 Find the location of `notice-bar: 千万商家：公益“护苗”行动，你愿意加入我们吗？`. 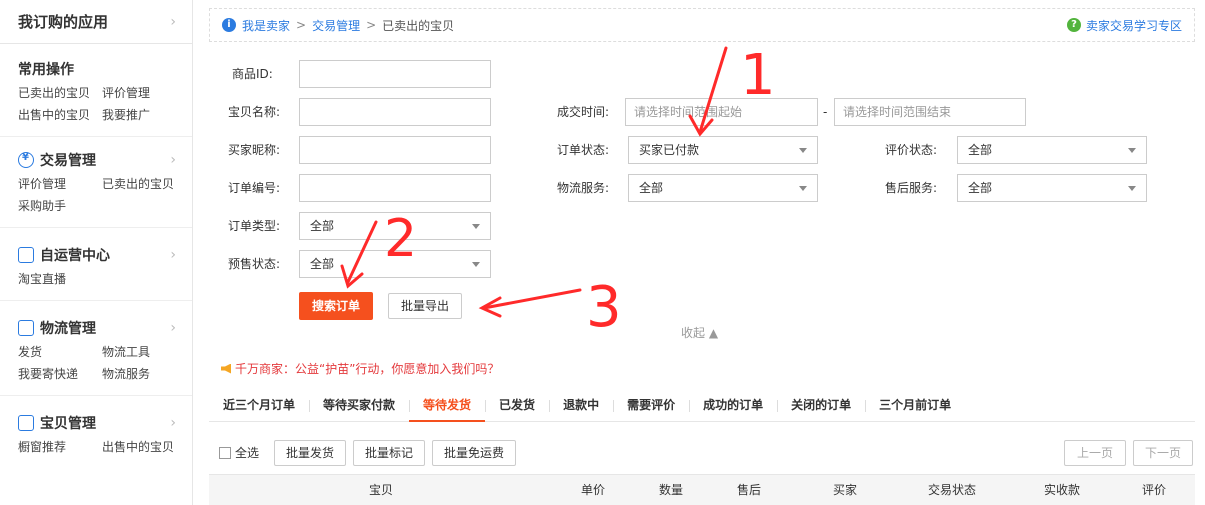

notice-bar: 千万商家：公益“护苗”行动，你愿意加入我们吗？ is located at coordinates (360, 368).